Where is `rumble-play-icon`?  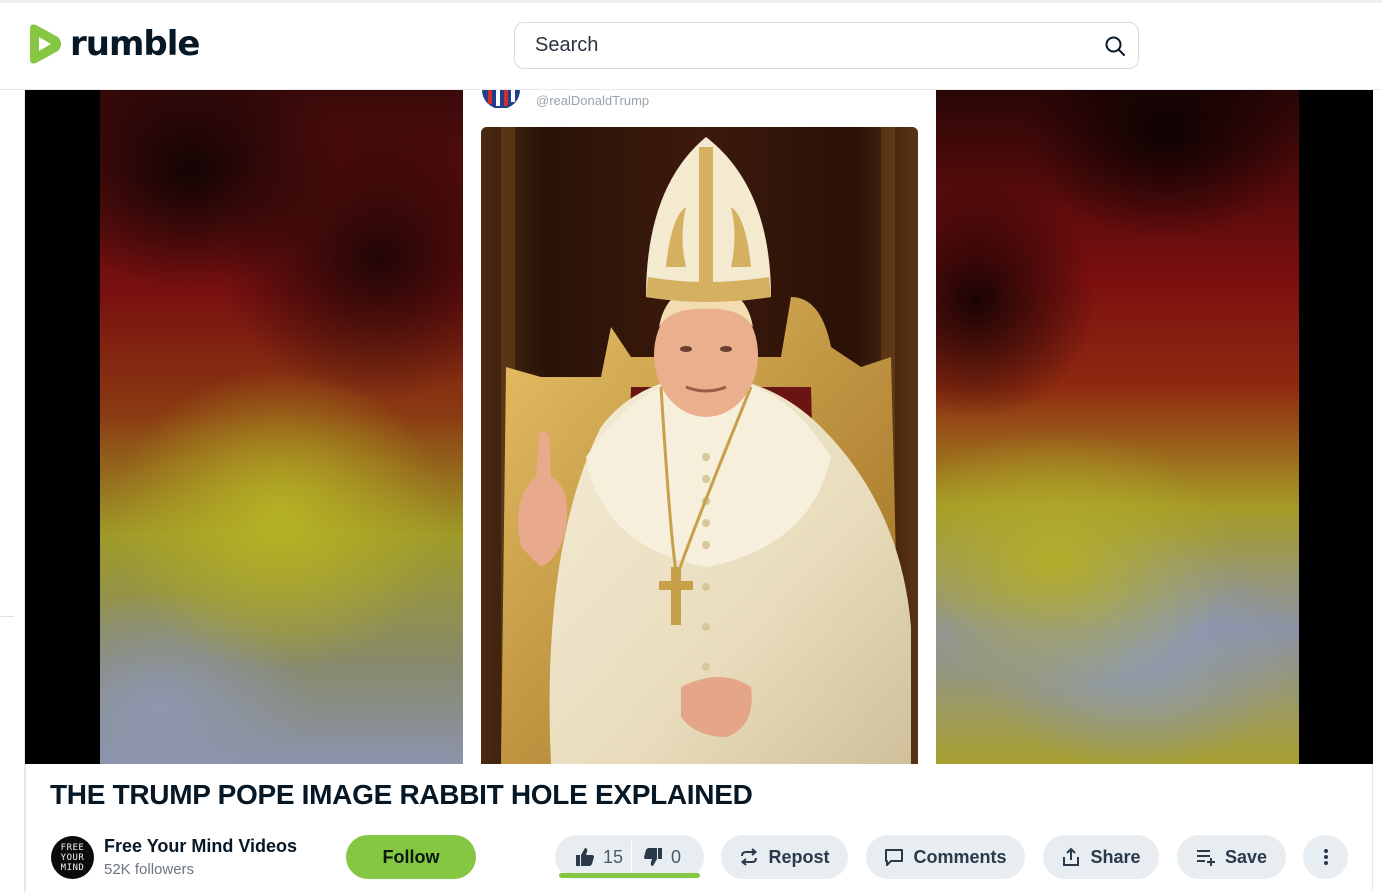 rumble-play-icon is located at coordinates (45, 44).